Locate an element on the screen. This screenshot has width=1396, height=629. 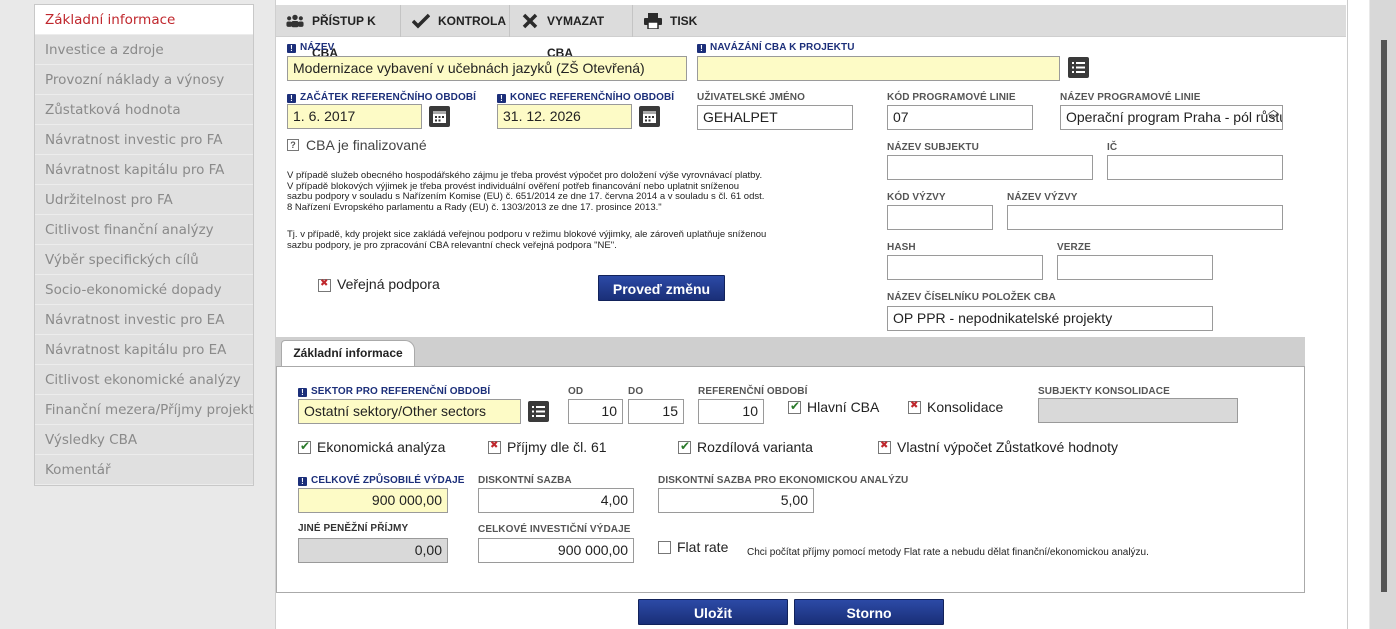
rozdilova-checkbox is located at coordinates (684, 446).